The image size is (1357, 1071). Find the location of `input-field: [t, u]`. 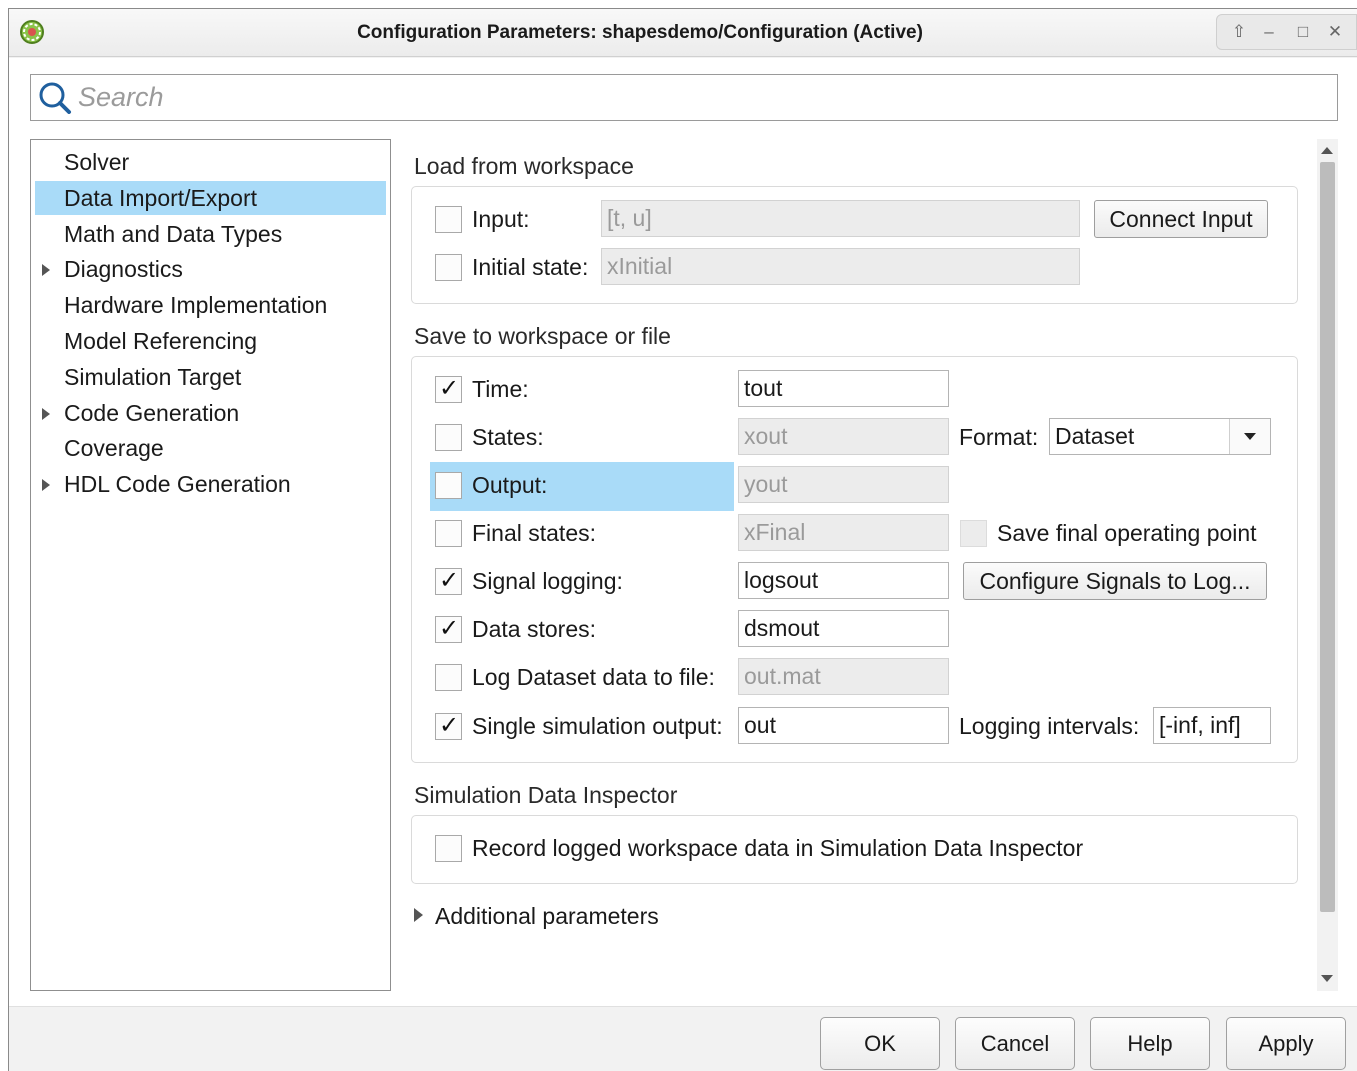

input-field: [t, u] is located at coordinates (840, 218).